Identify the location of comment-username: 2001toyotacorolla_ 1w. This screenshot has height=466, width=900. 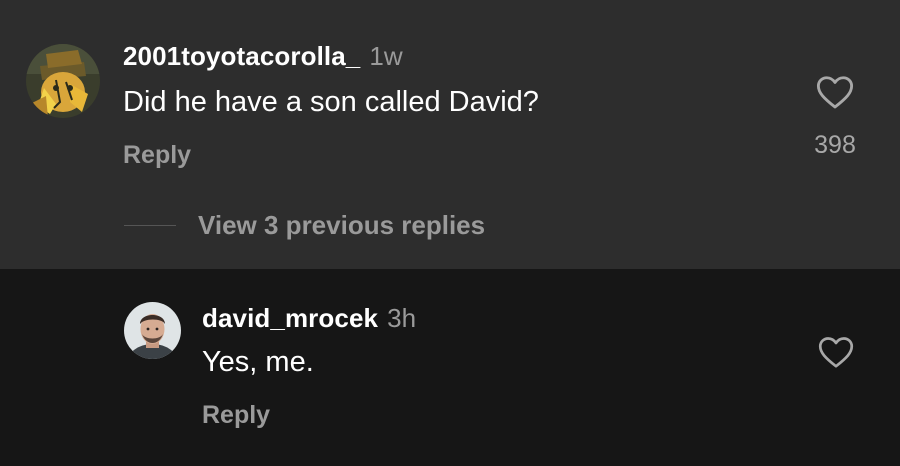
(263, 56).